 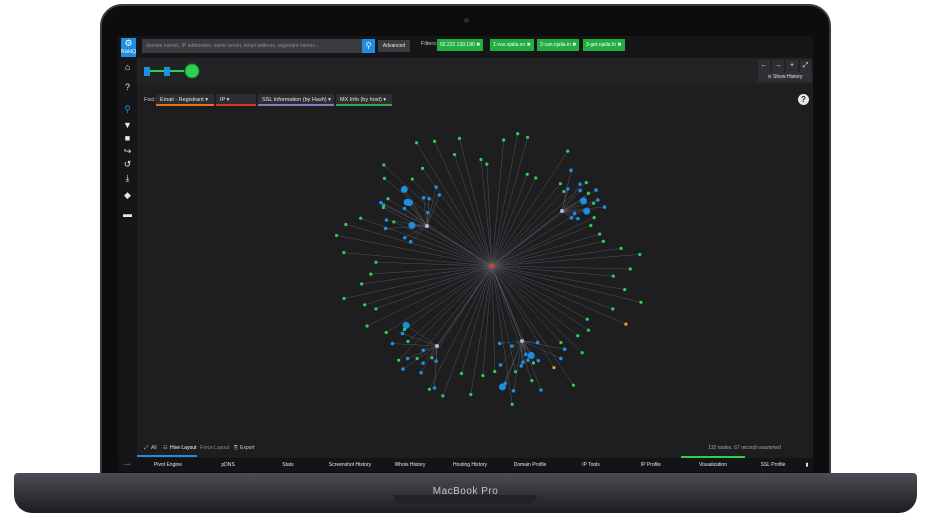 What do you see at coordinates (604, 45) in the screenshot?
I see `filter-chip: 3-get.njalla.fo ✖` at bounding box center [604, 45].